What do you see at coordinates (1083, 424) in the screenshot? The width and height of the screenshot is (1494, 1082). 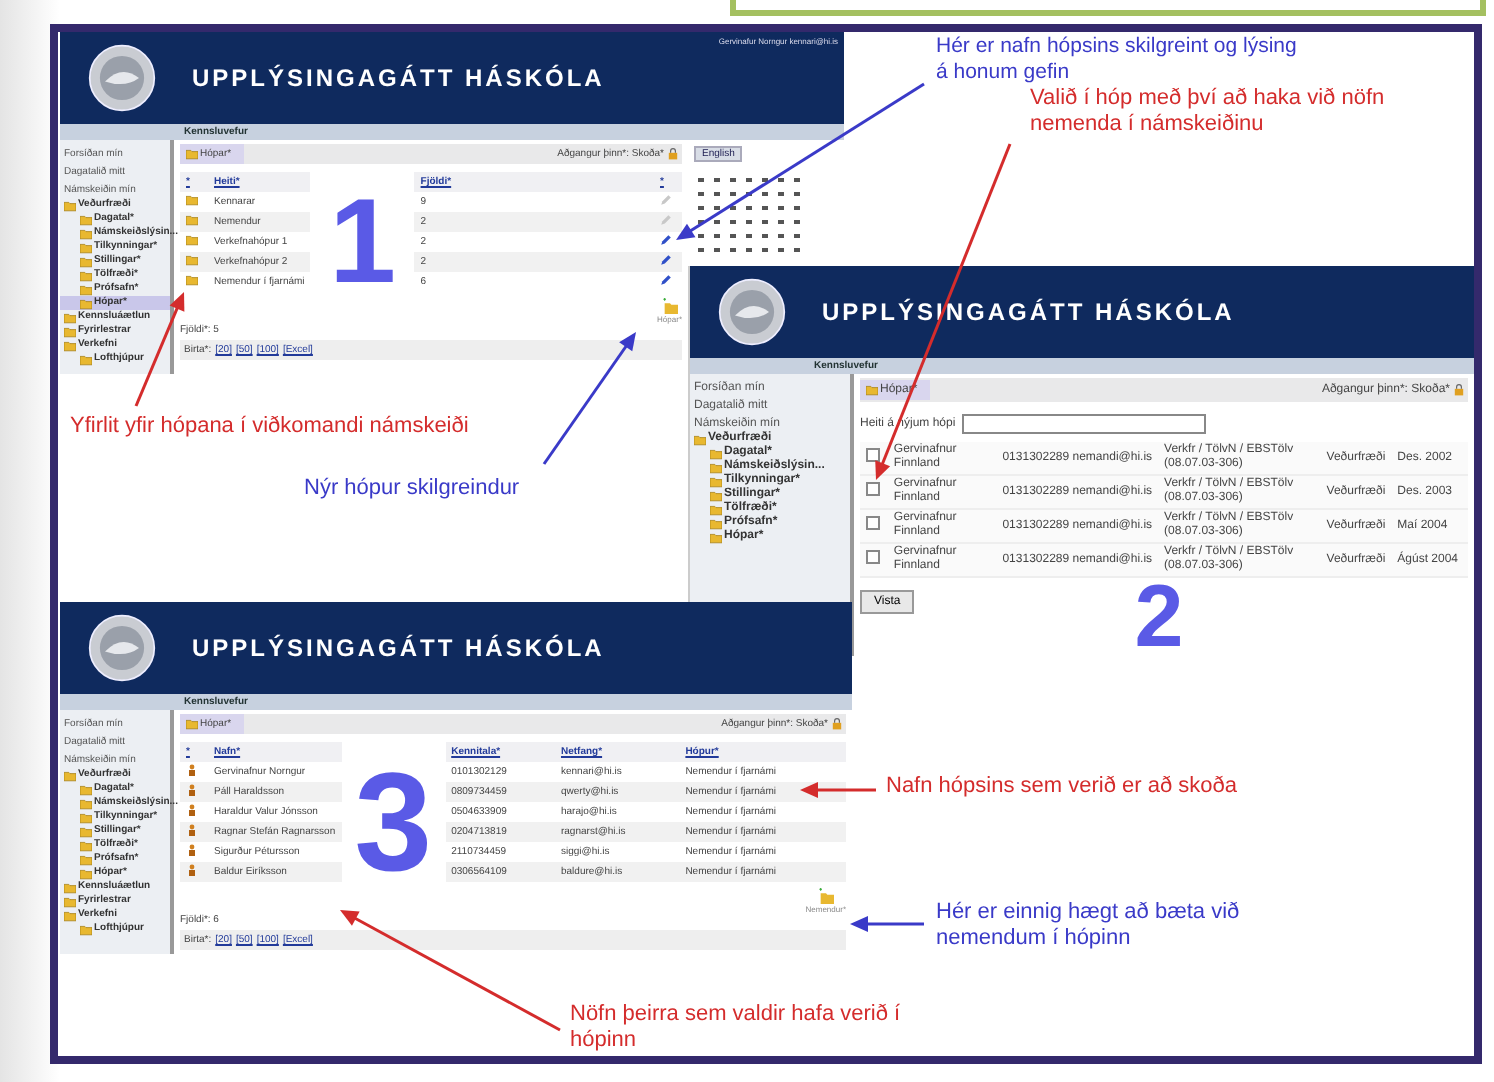 I see `input-field` at bounding box center [1083, 424].